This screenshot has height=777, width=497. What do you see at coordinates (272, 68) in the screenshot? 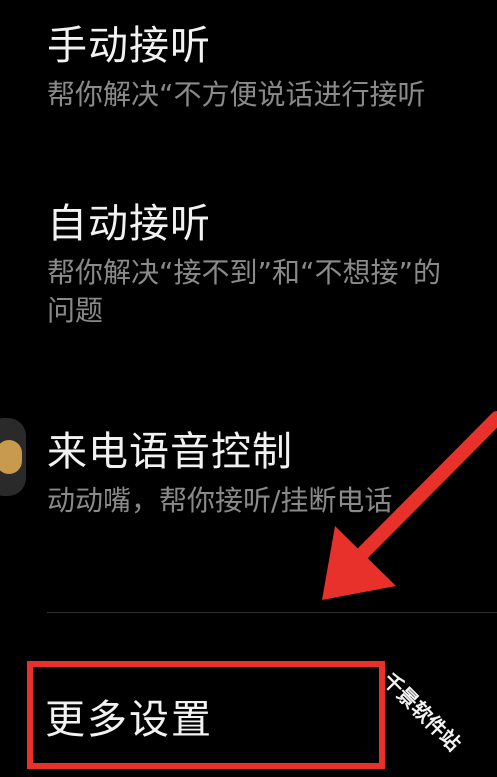
I see `setting-manual-answer: 手动接听 帮你解决“不方便说话进行接听` at bounding box center [272, 68].